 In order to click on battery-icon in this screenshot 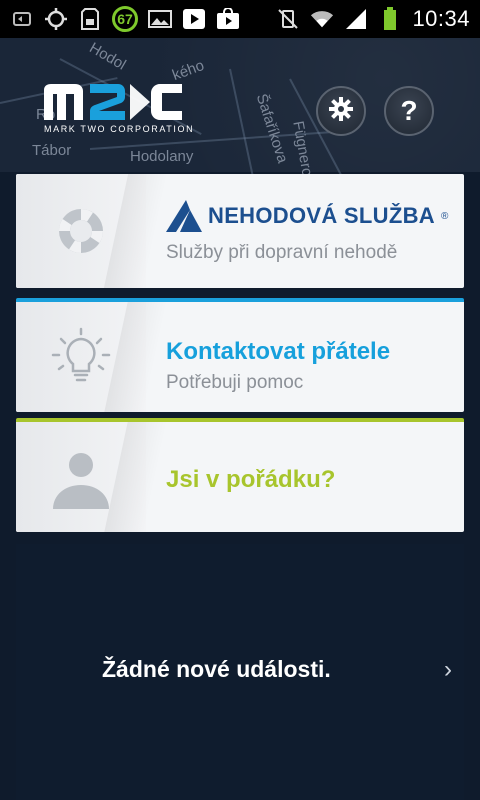, I will do `click(390, 19)`.